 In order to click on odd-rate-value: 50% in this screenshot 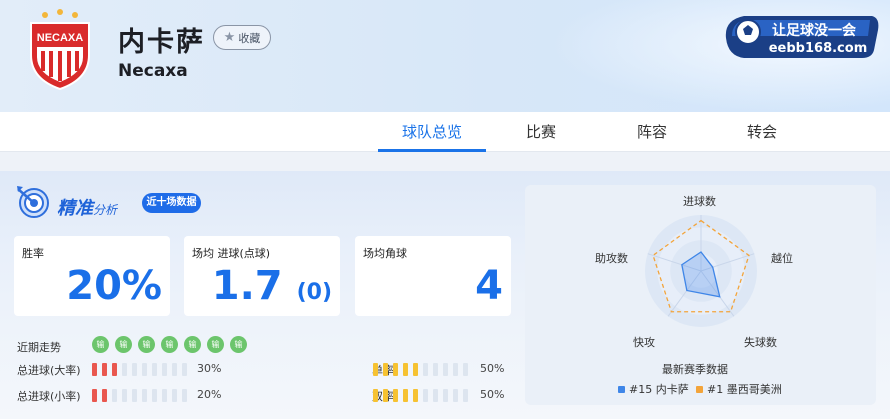, I will do `click(492, 368)`.